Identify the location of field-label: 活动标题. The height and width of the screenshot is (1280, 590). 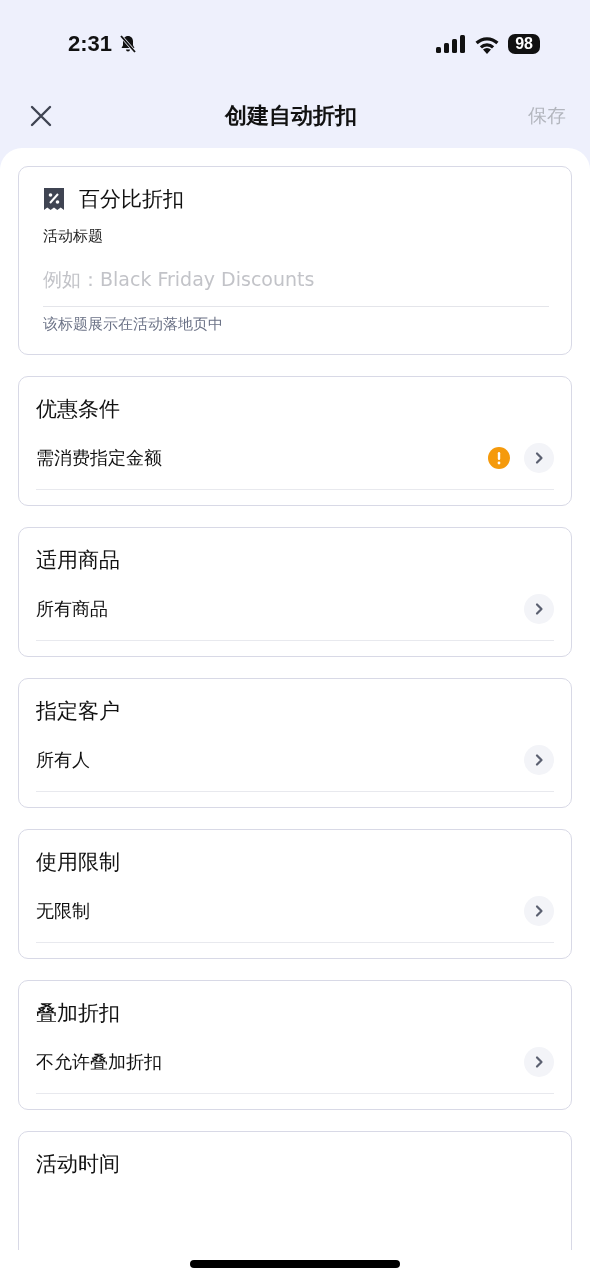
(73, 236).